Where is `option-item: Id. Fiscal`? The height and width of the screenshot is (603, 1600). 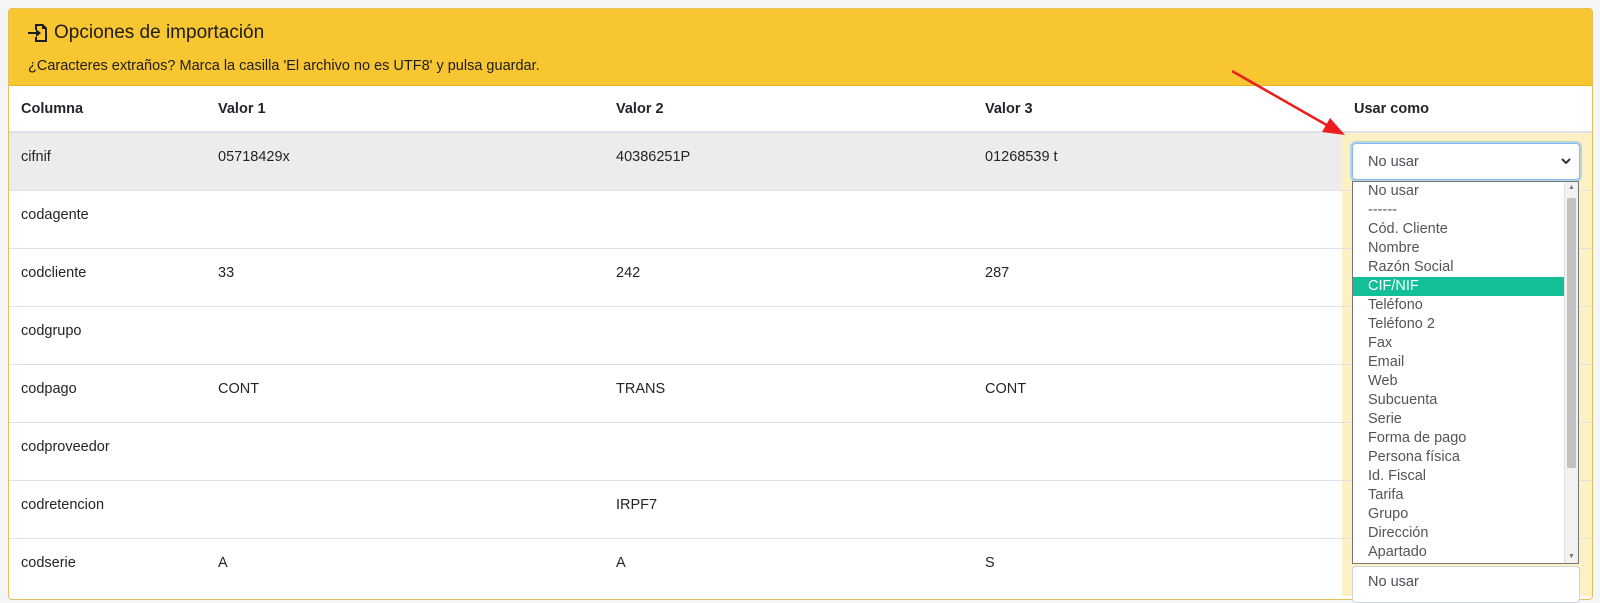 option-item: Id. Fiscal is located at coordinates (1459, 476).